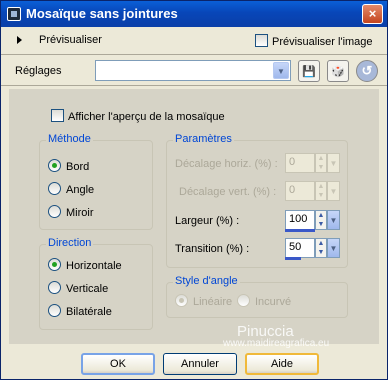 The width and height of the screenshot is (388, 380). I want to click on corner-curved-option: Incurvé, so click(264, 302).